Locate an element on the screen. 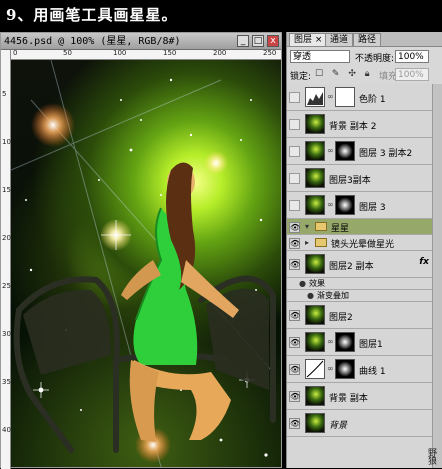 This screenshot has width=442, height=469. layer-name: 图层 3 is located at coordinates (372, 208).